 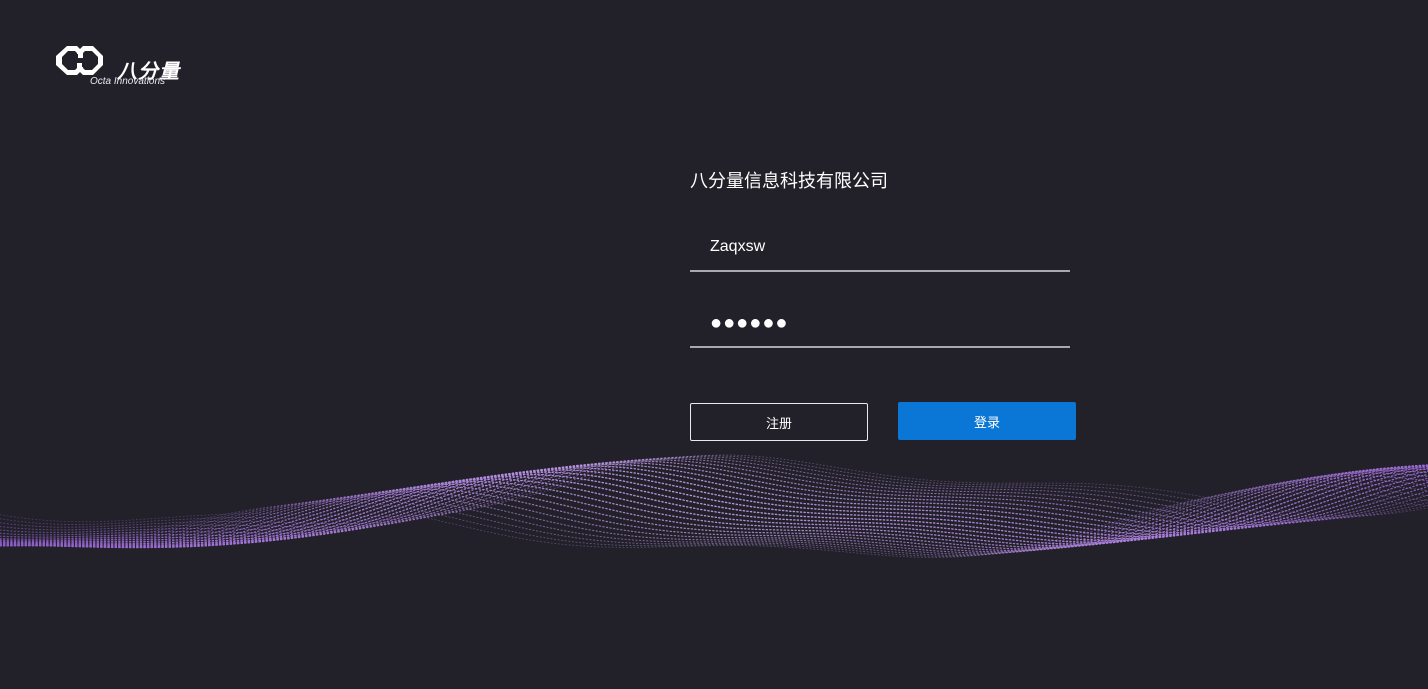 I want to click on password-field, so click(x=880, y=324).